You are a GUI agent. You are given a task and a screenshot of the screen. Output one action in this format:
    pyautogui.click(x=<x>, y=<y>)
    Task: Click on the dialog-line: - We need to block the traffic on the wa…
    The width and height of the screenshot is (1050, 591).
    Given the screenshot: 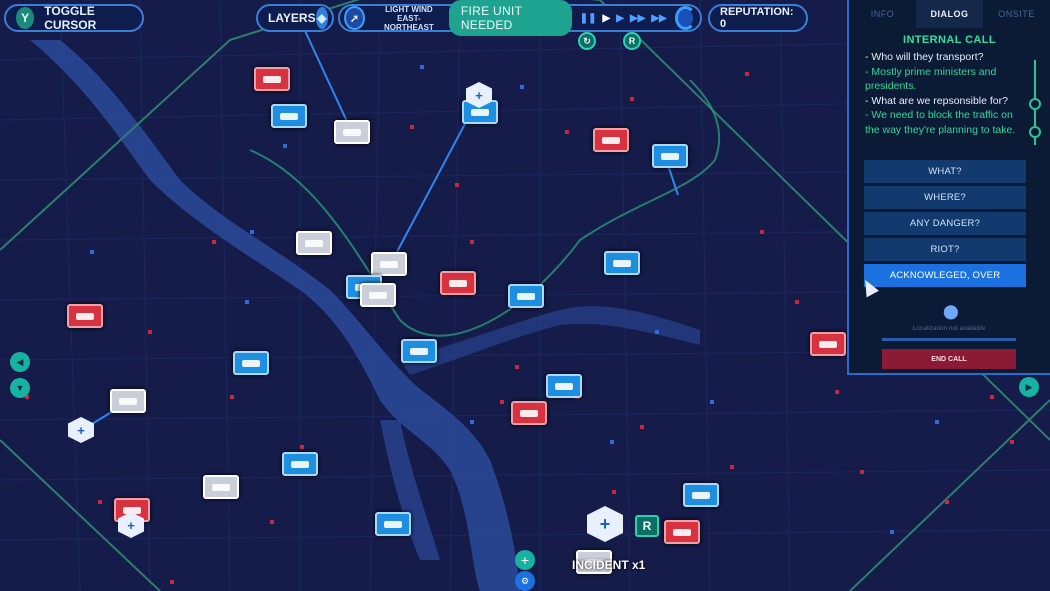 What is the action you would take?
    pyautogui.click(x=940, y=122)
    